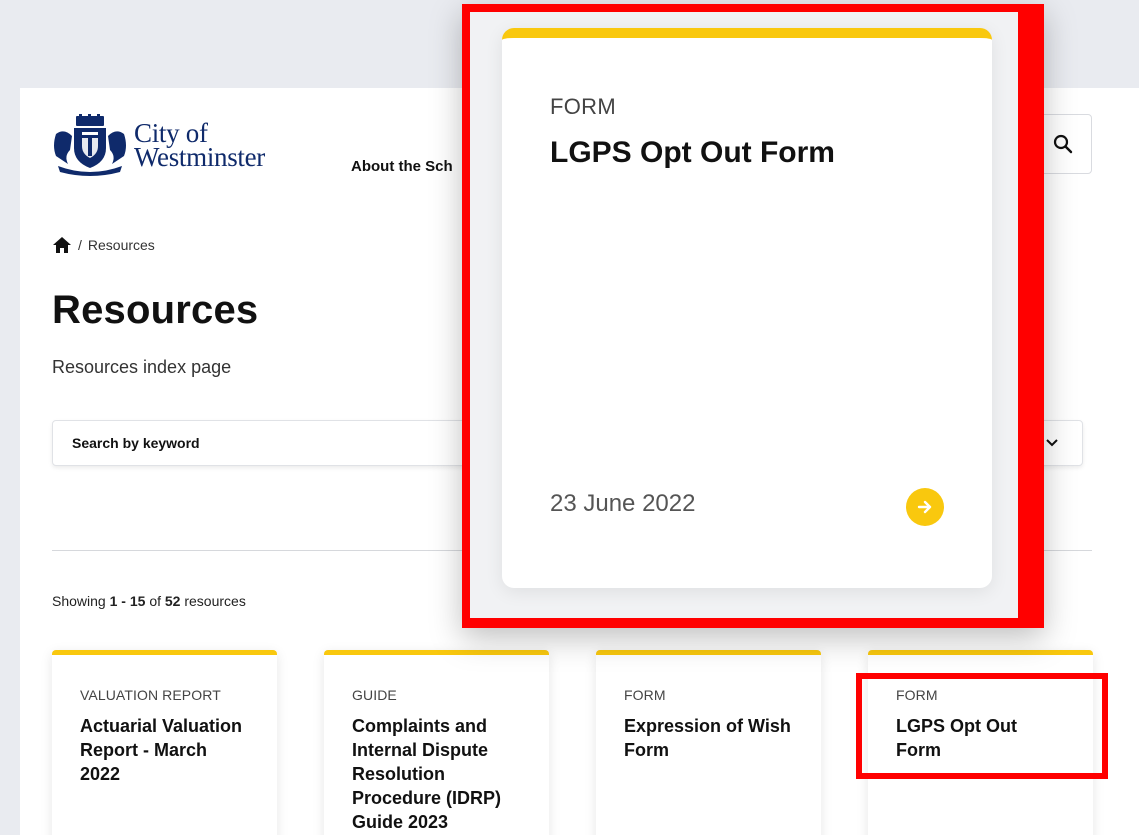  What do you see at coordinates (142, 367) in the screenshot?
I see `page-subtitle: Resources index page` at bounding box center [142, 367].